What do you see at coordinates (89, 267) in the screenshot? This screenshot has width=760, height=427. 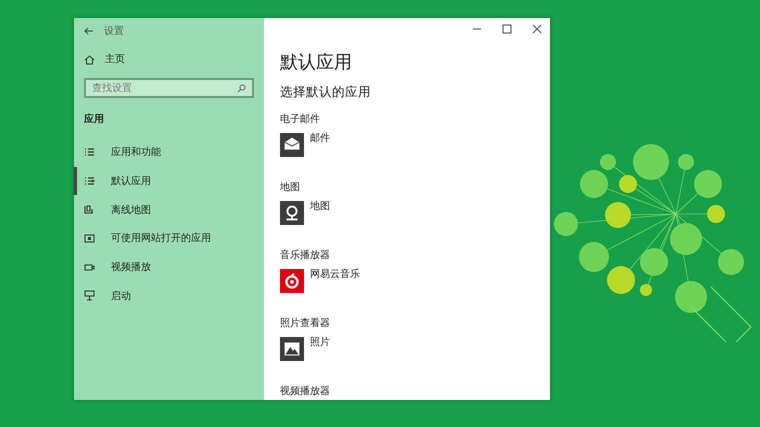 I see `video-icon` at bounding box center [89, 267].